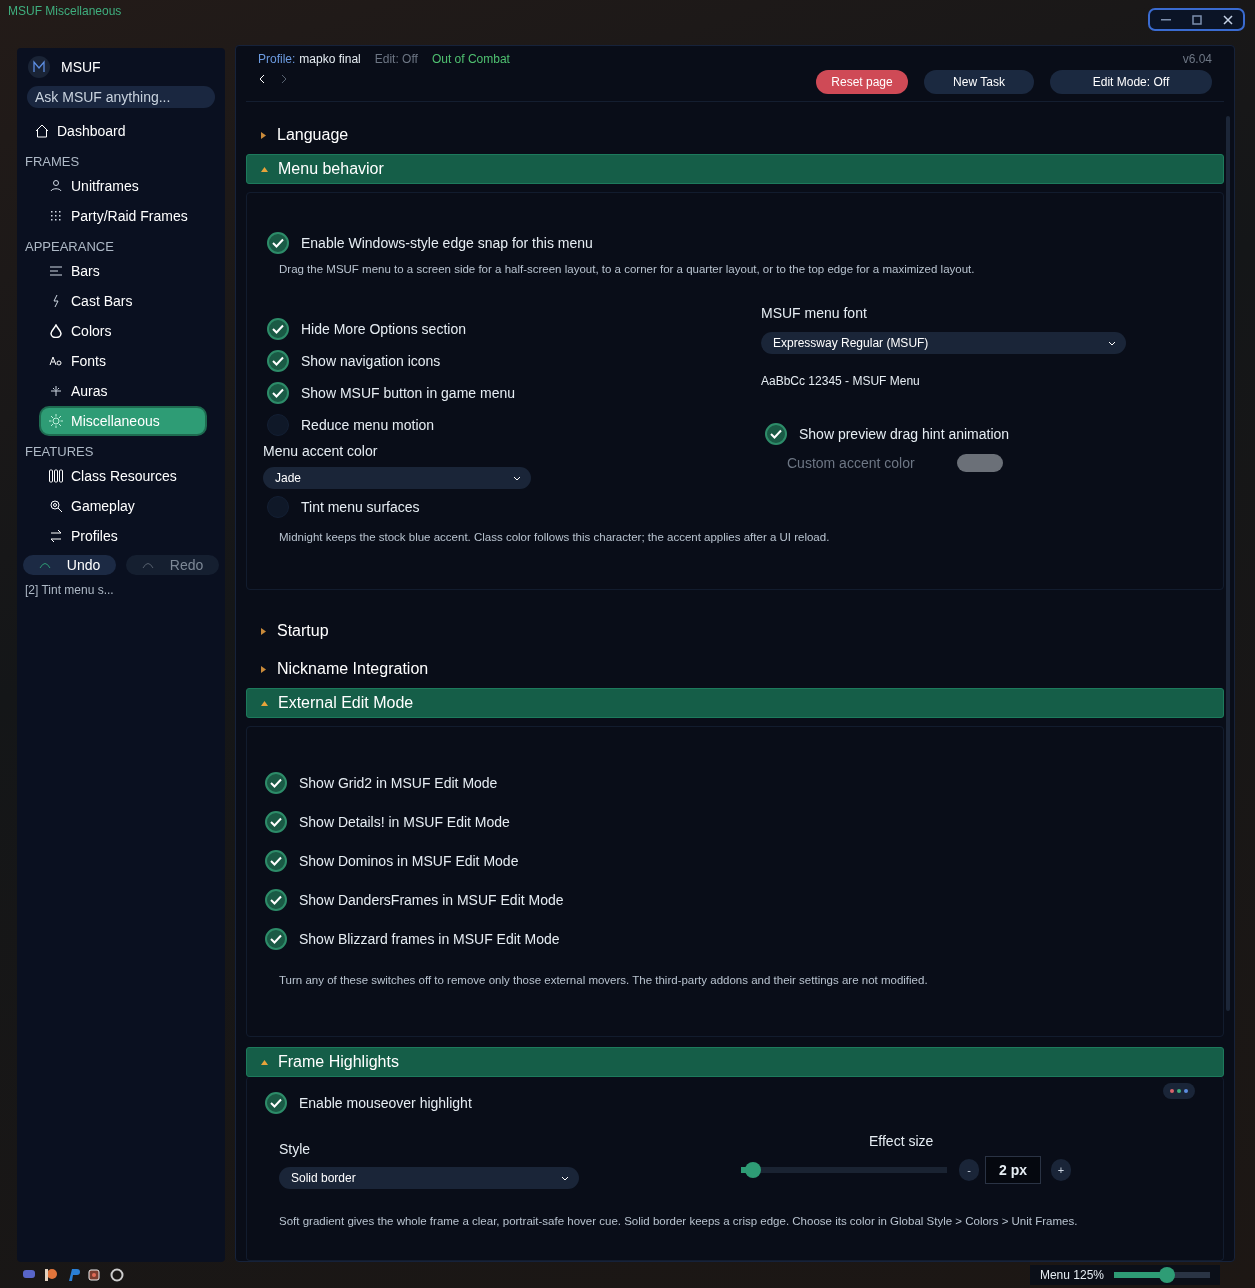 Image resolution: width=1255 pixels, height=1288 pixels. Describe the element at coordinates (735, 703) in the screenshot. I see `section-header: External Edit Mode` at that location.